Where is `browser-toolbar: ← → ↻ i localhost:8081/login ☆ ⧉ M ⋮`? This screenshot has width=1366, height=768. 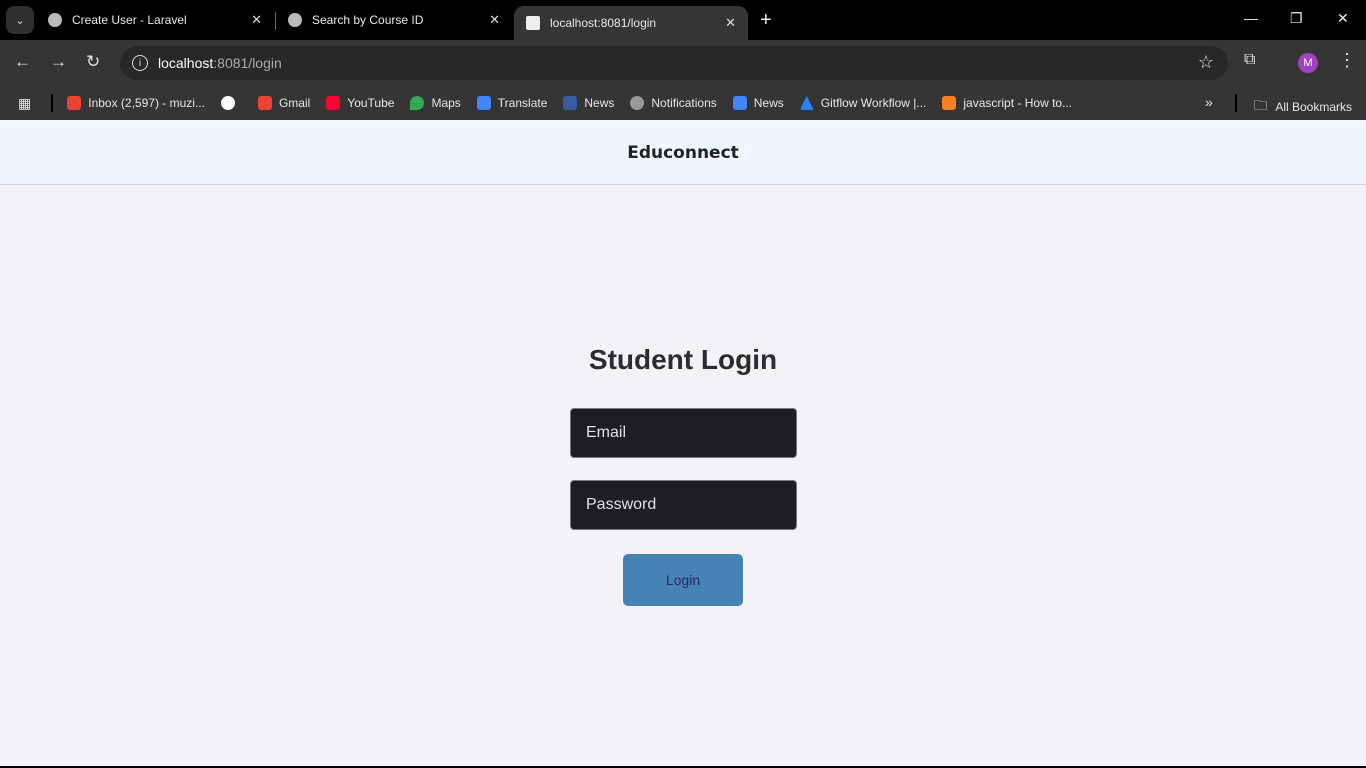
browser-toolbar: ← → ↻ i localhost:8081/login ☆ ⧉ M ⋮ is located at coordinates (683, 63).